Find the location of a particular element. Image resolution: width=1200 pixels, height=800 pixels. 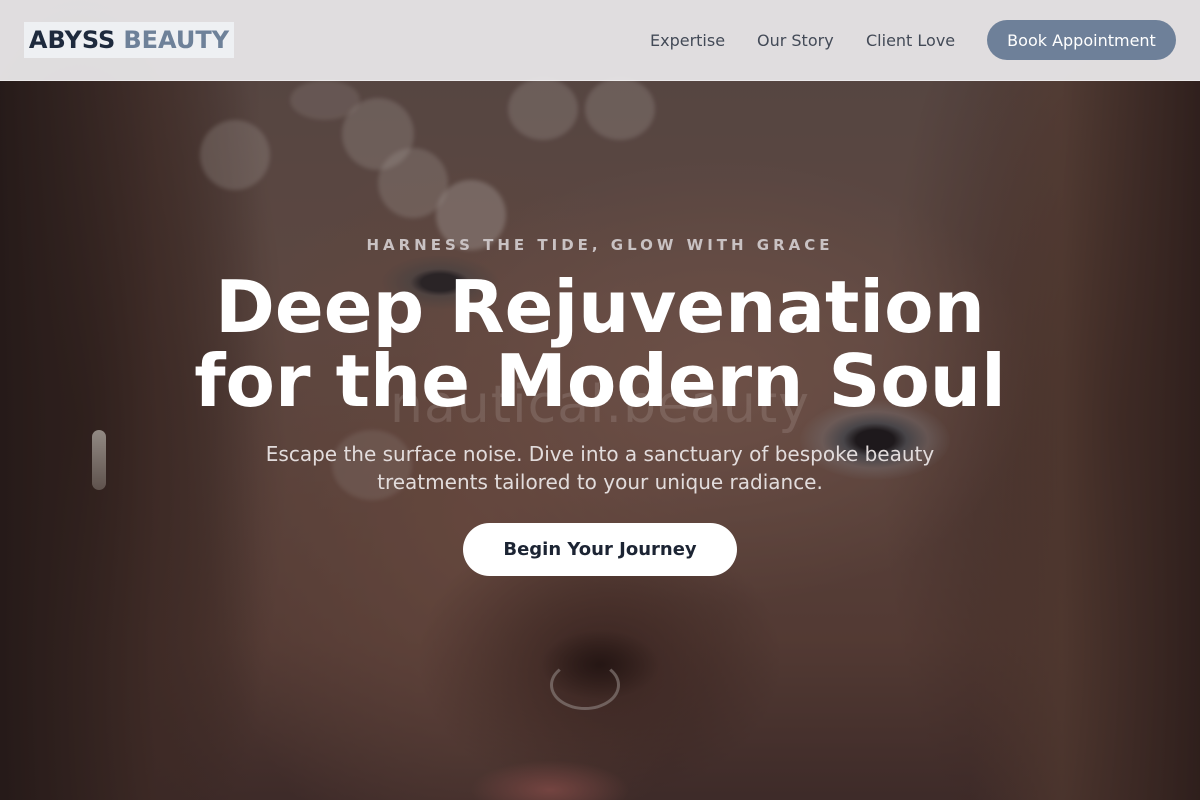

nav-link-our-story: Our Story is located at coordinates (795, 40).